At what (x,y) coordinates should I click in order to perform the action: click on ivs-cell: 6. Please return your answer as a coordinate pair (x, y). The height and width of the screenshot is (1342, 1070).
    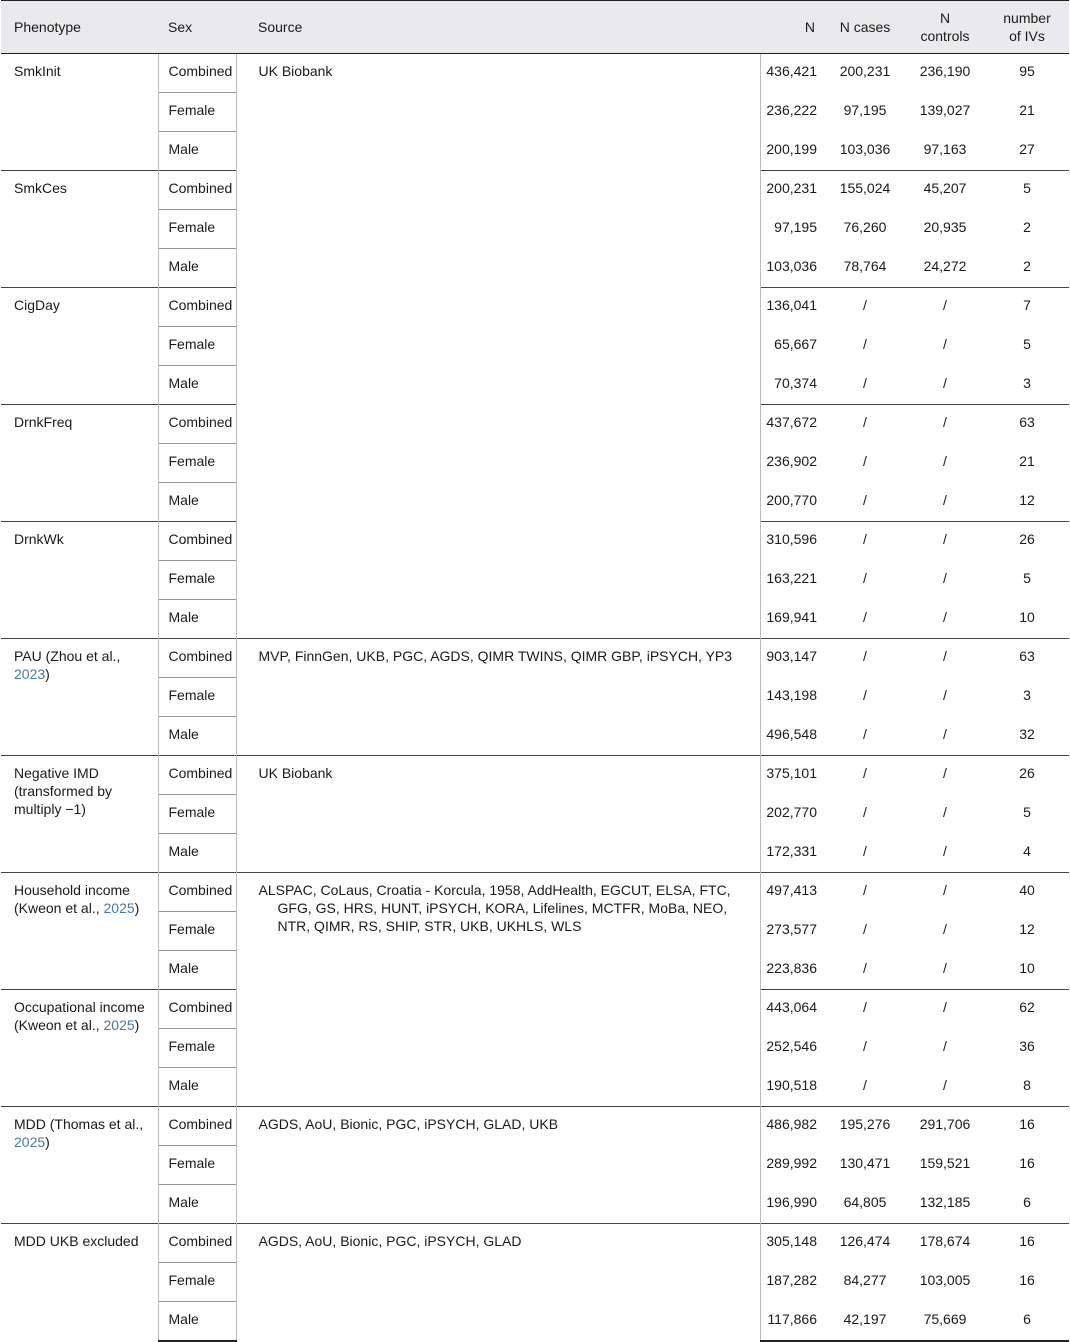
    Looking at the image, I should click on (1027, 1321).